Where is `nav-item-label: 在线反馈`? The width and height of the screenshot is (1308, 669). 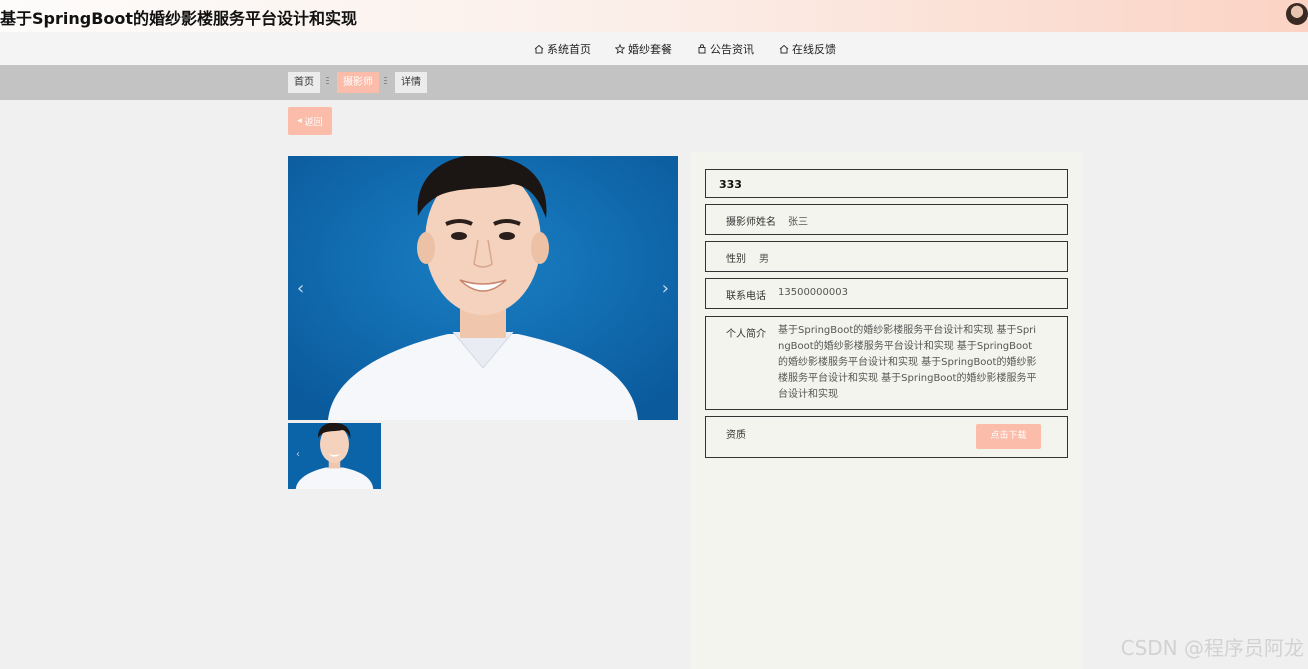
nav-item-label: 在线反馈 is located at coordinates (814, 49).